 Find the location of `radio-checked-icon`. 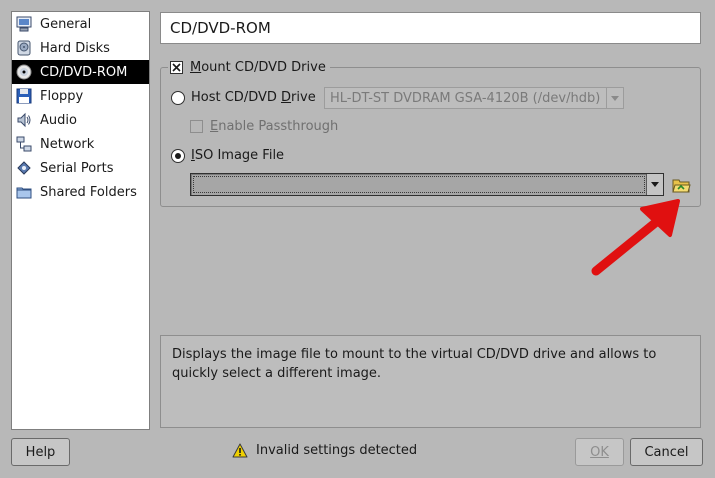

radio-checked-icon is located at coordinates (178, 155).